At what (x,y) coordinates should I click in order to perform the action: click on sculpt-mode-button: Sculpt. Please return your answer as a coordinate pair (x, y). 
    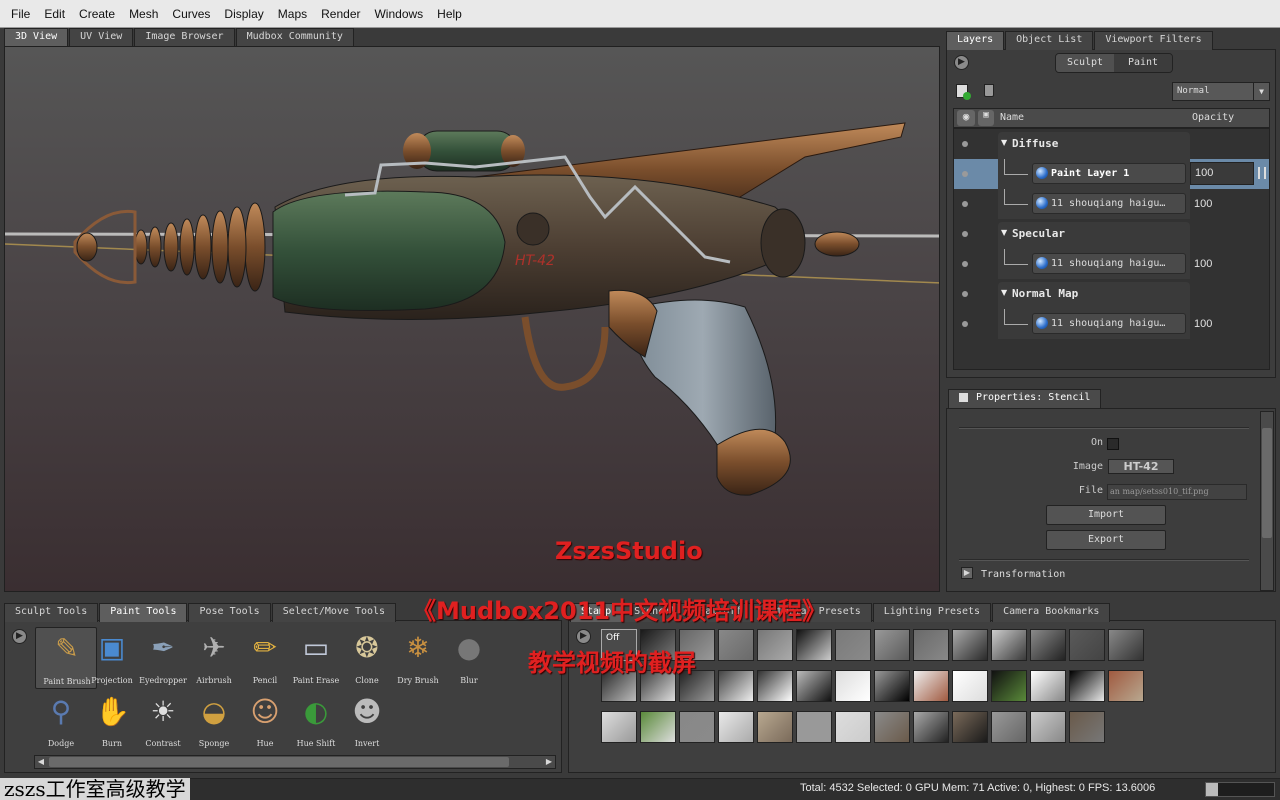
    Looking at the image, I should click on (1085, 63).